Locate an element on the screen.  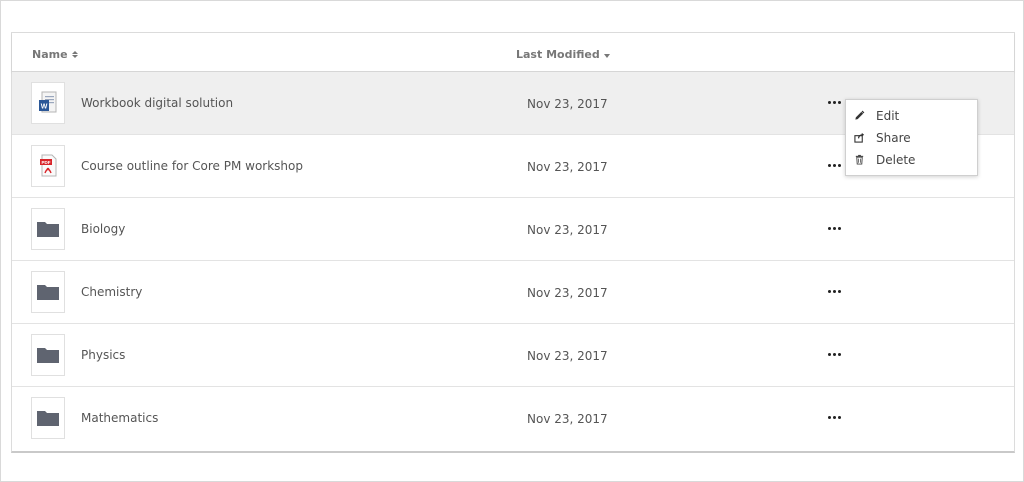
svg-text: PDF is located at coordinates (46, 162).